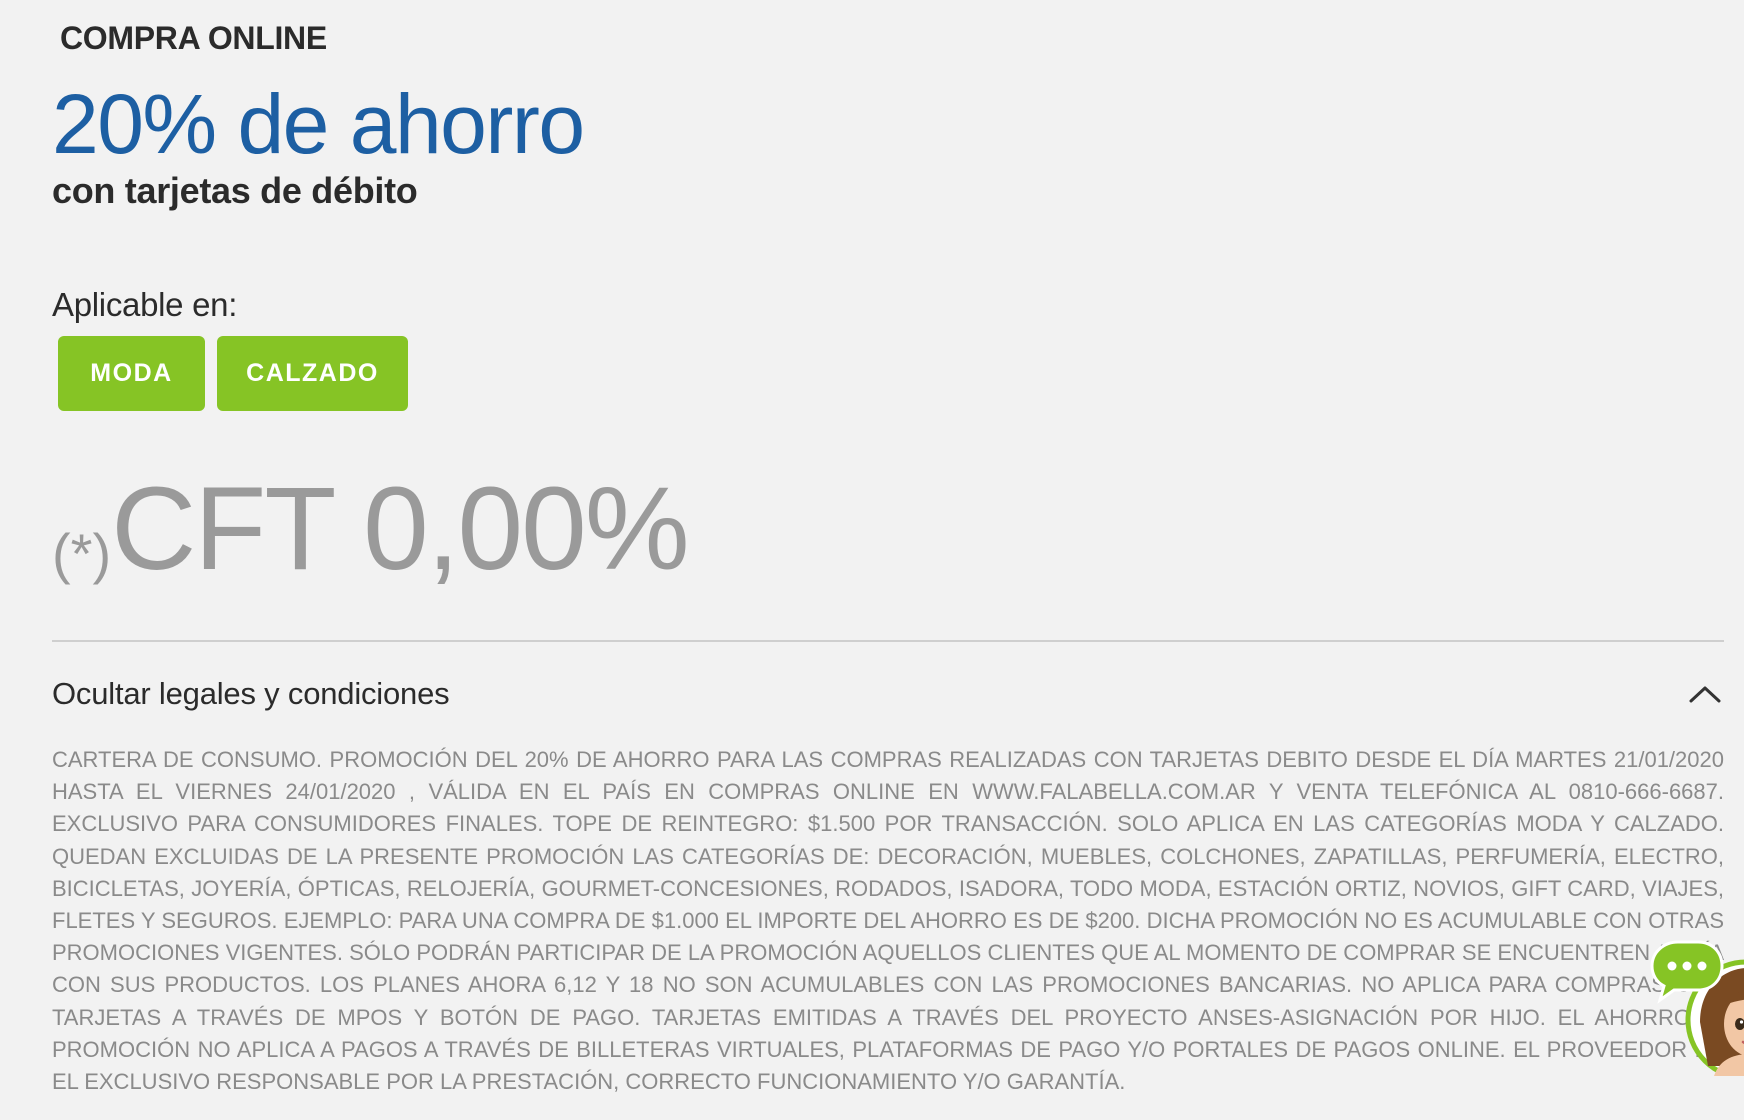  Describe the element at coordinates (251, 693) in the screenshot. I see `legal-toggle-label: Ocultar legales y condiciones` at that location.